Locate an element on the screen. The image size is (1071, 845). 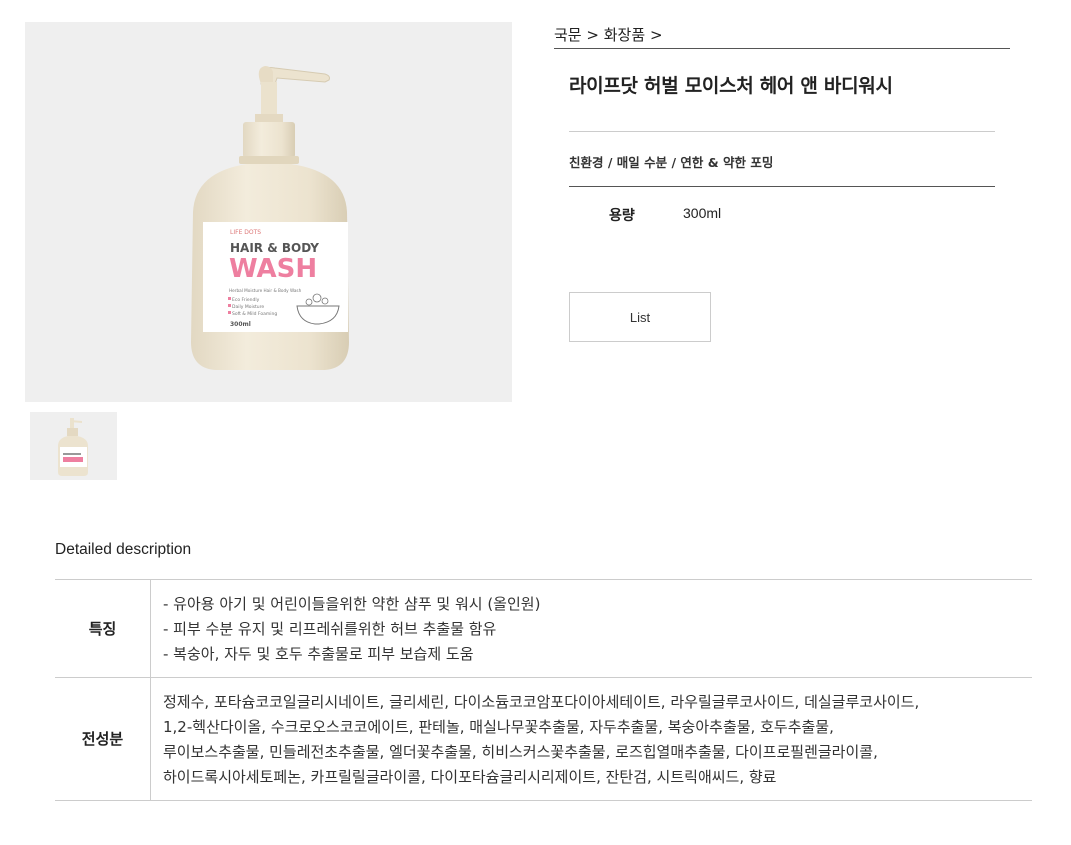
breadcrumb-cosmetics: 화장품 is located at coordinates (624, 35).